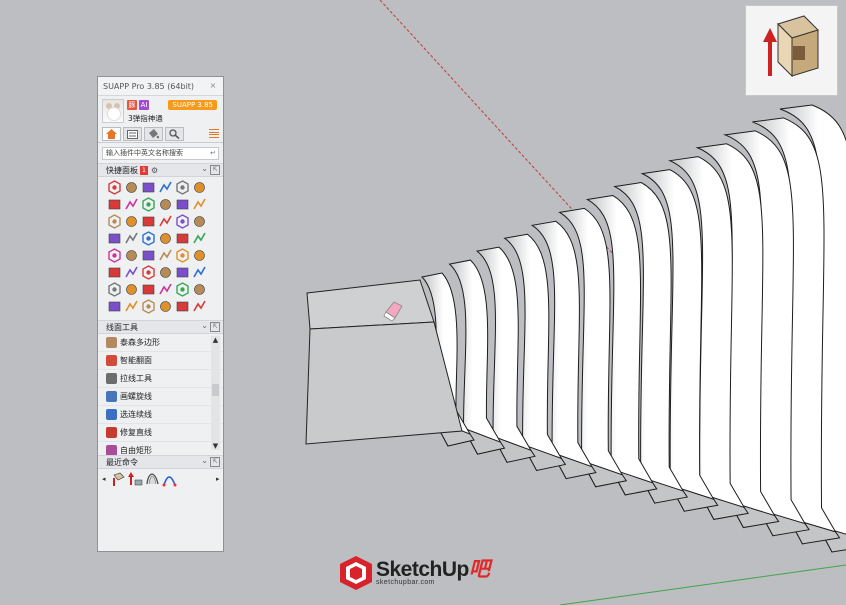 Image resolution: width=846 pixels, height=605 pixels. Describe the element at coordinates (215, 390) in the screenshot. I see `scroll-thumb` at that location.